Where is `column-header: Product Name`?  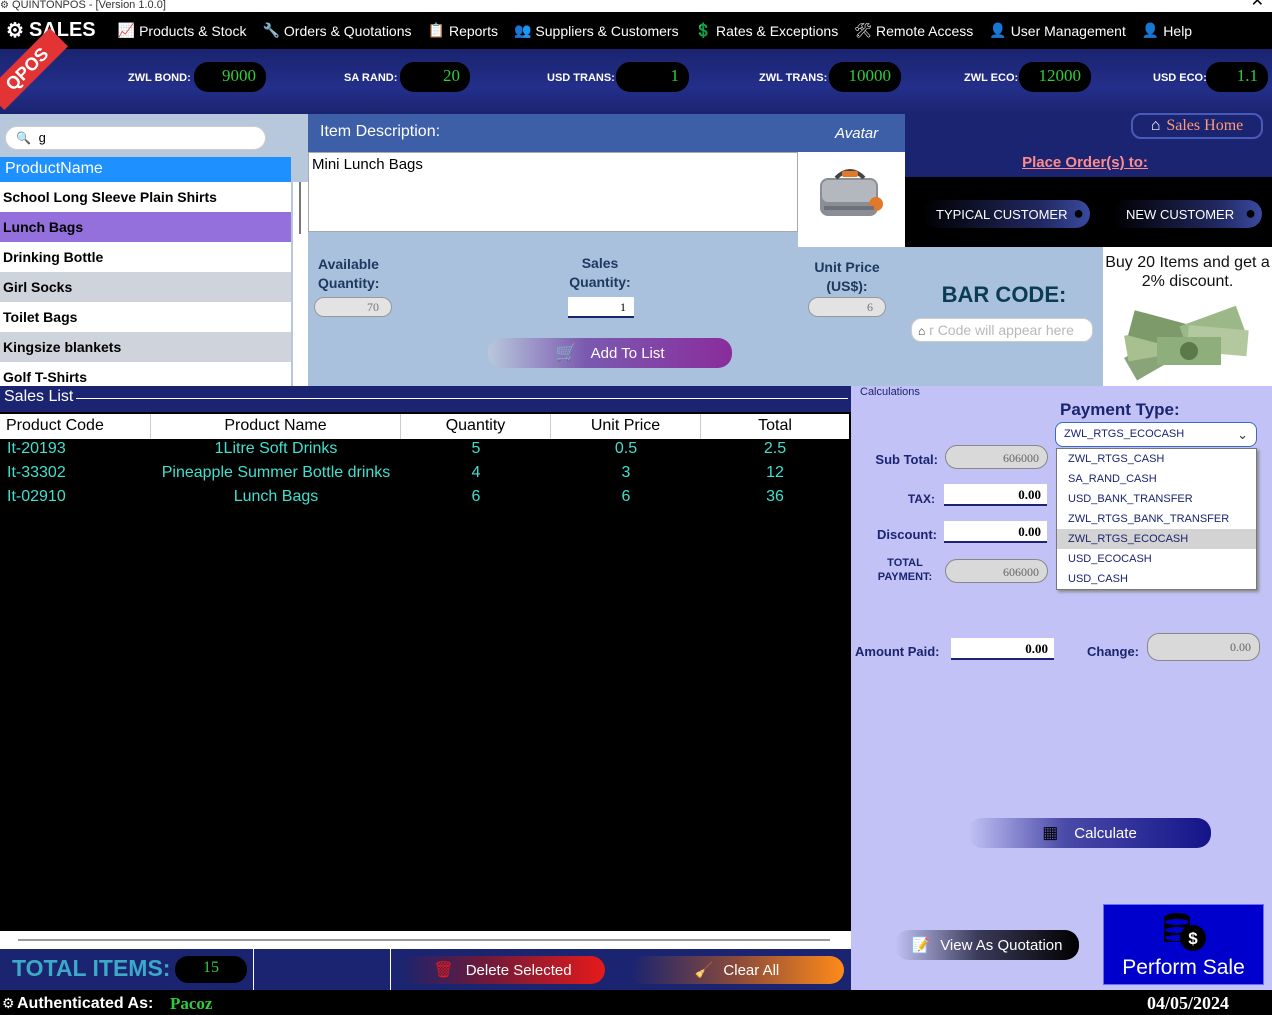
column-header: Product Name is located at coordinates (276, 426).